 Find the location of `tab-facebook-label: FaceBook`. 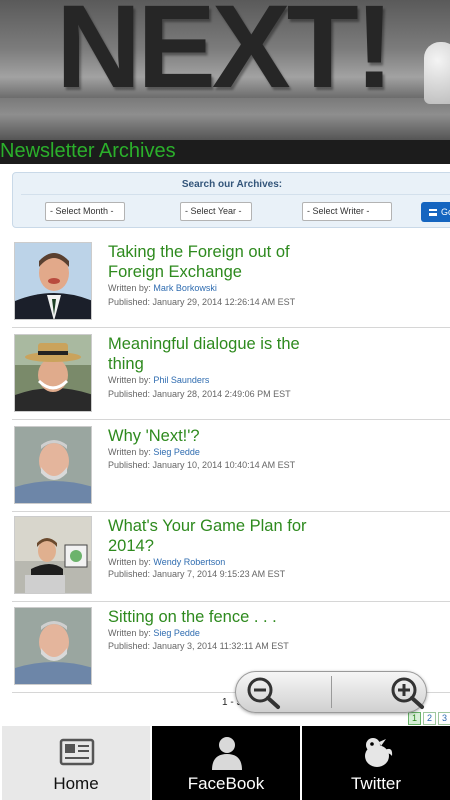

tab-facebook-label: FaceBook is located at coordinates (226, 783).